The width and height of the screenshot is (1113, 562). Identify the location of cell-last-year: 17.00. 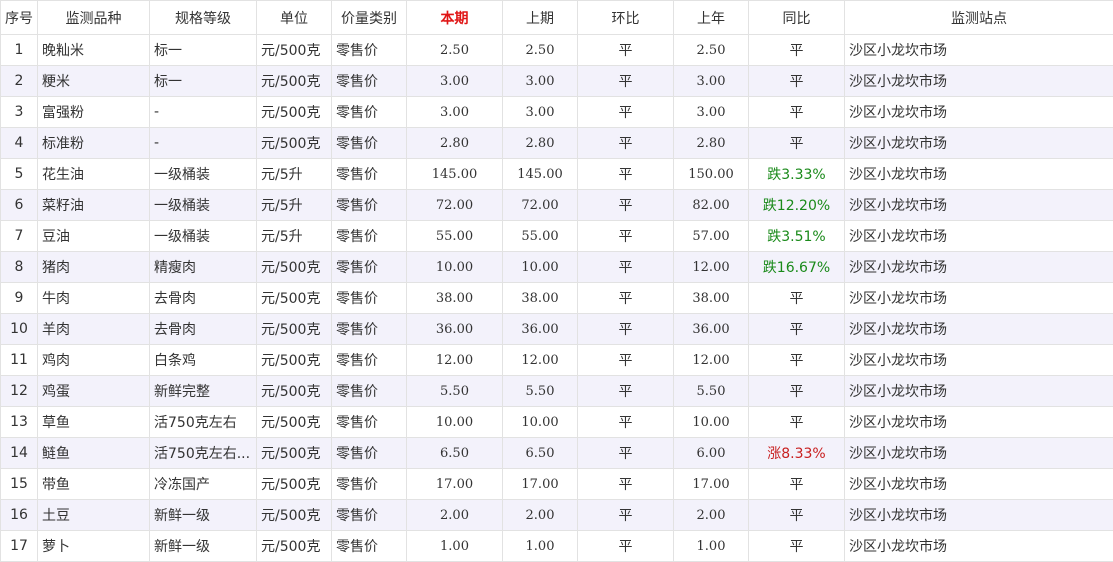
(711, 484).